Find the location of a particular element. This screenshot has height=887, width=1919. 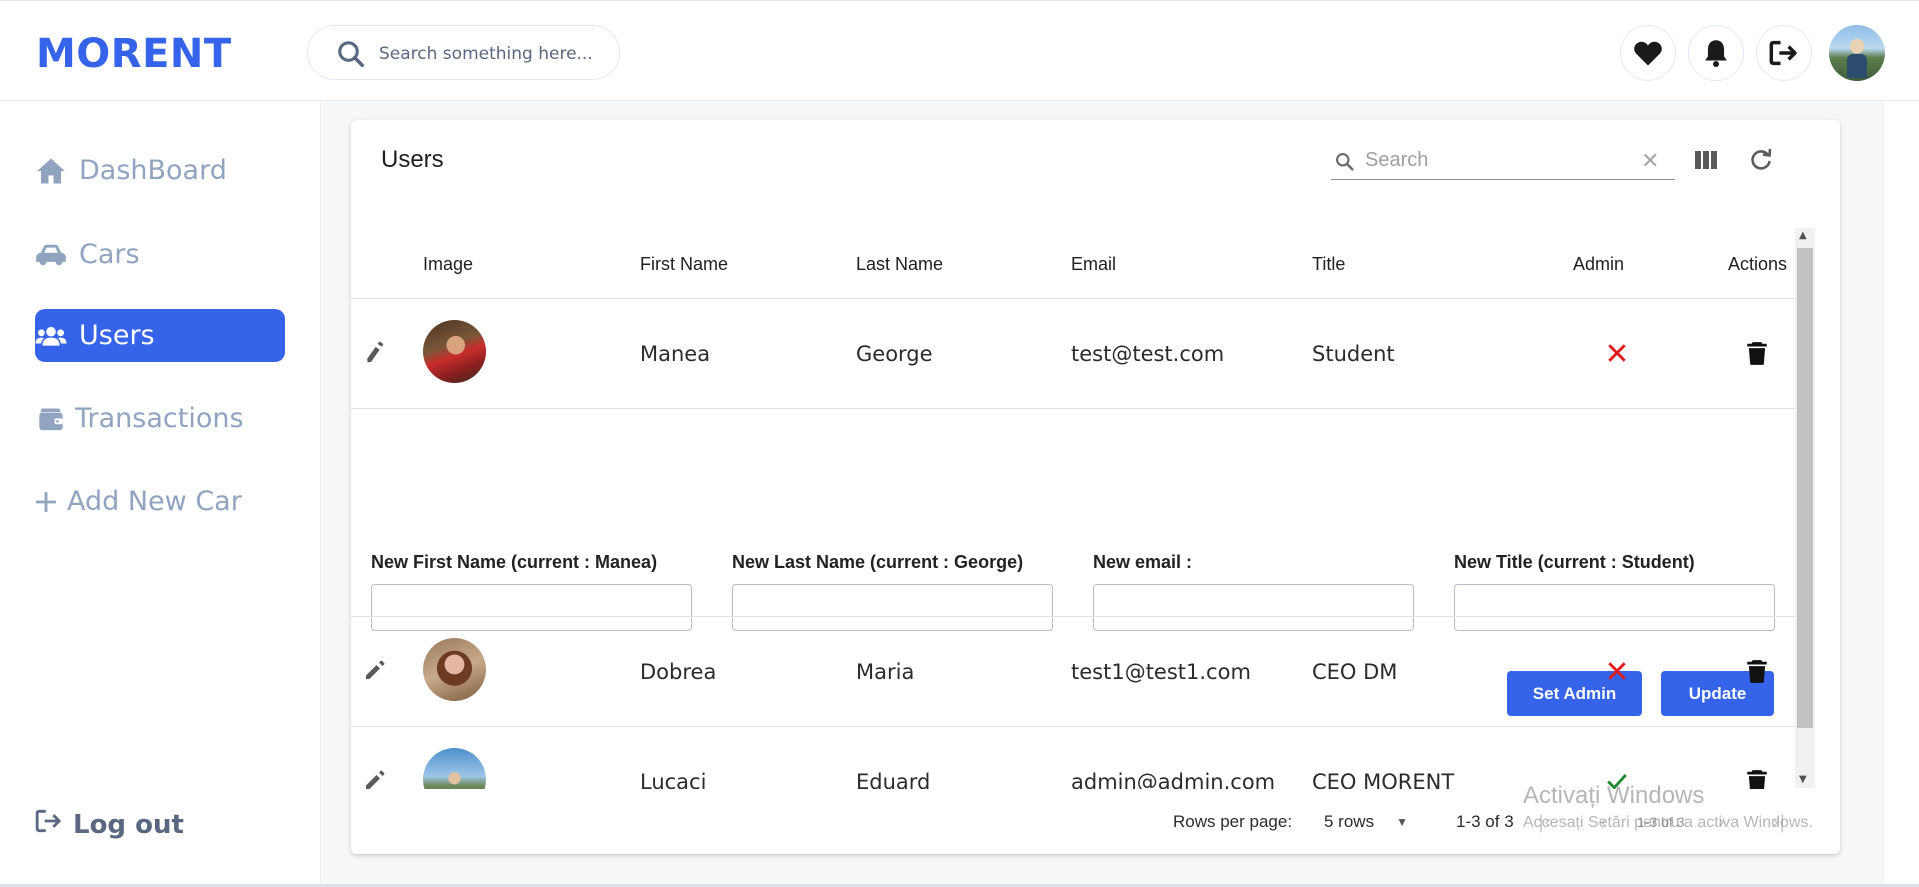

sidebar-item-dashboard: DashBoard is located at coordinates (160, 170).